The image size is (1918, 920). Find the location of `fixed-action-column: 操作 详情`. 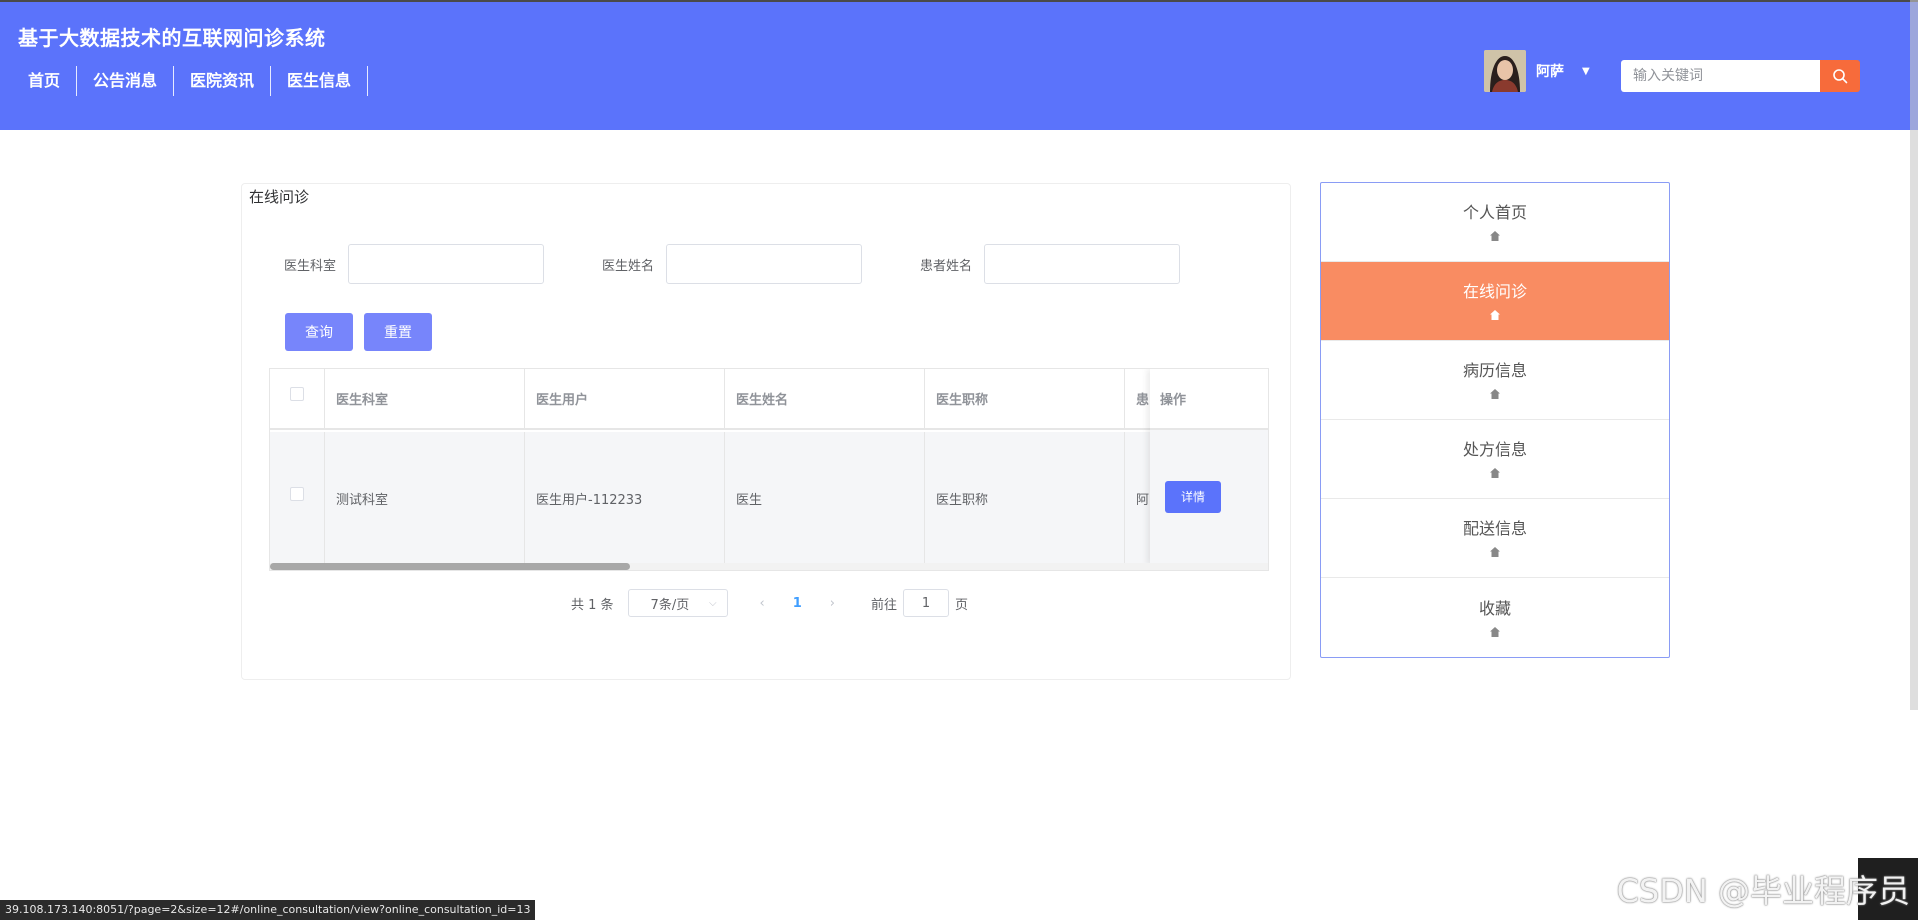

fixed-action-column: 操作 详情 is located at coordinates (1209, 467).